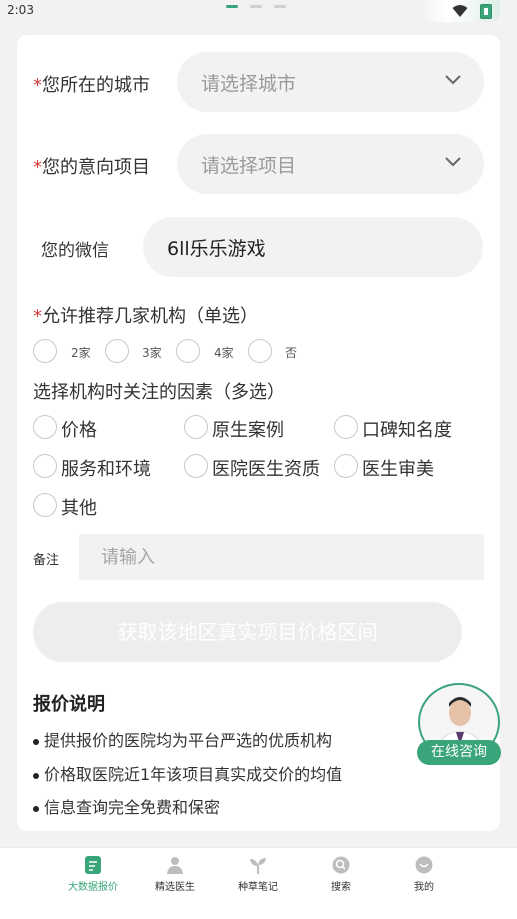 This screenshot has width=517, height=919. Describe the element at coordinates (346, 427) in the screenshot. I see `checkbox-reputation` at that location.